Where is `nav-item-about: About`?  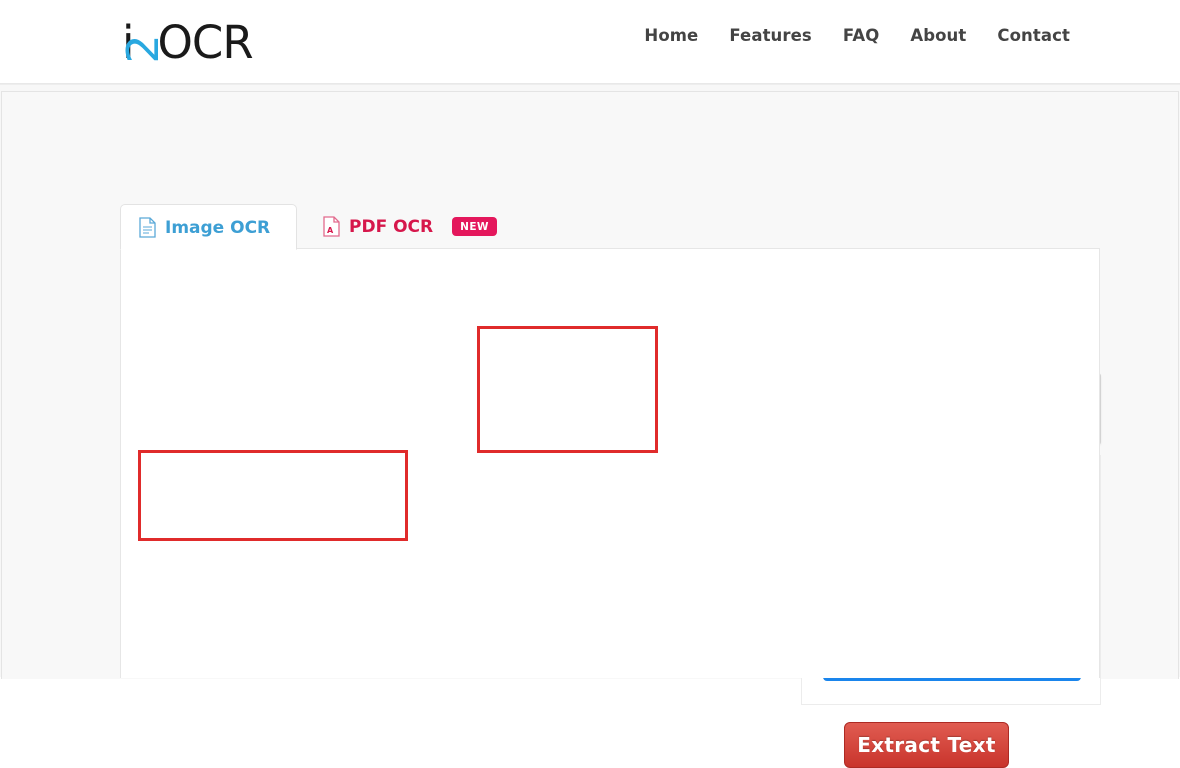 nav-item-about: About is located at coordinates (938, 35).